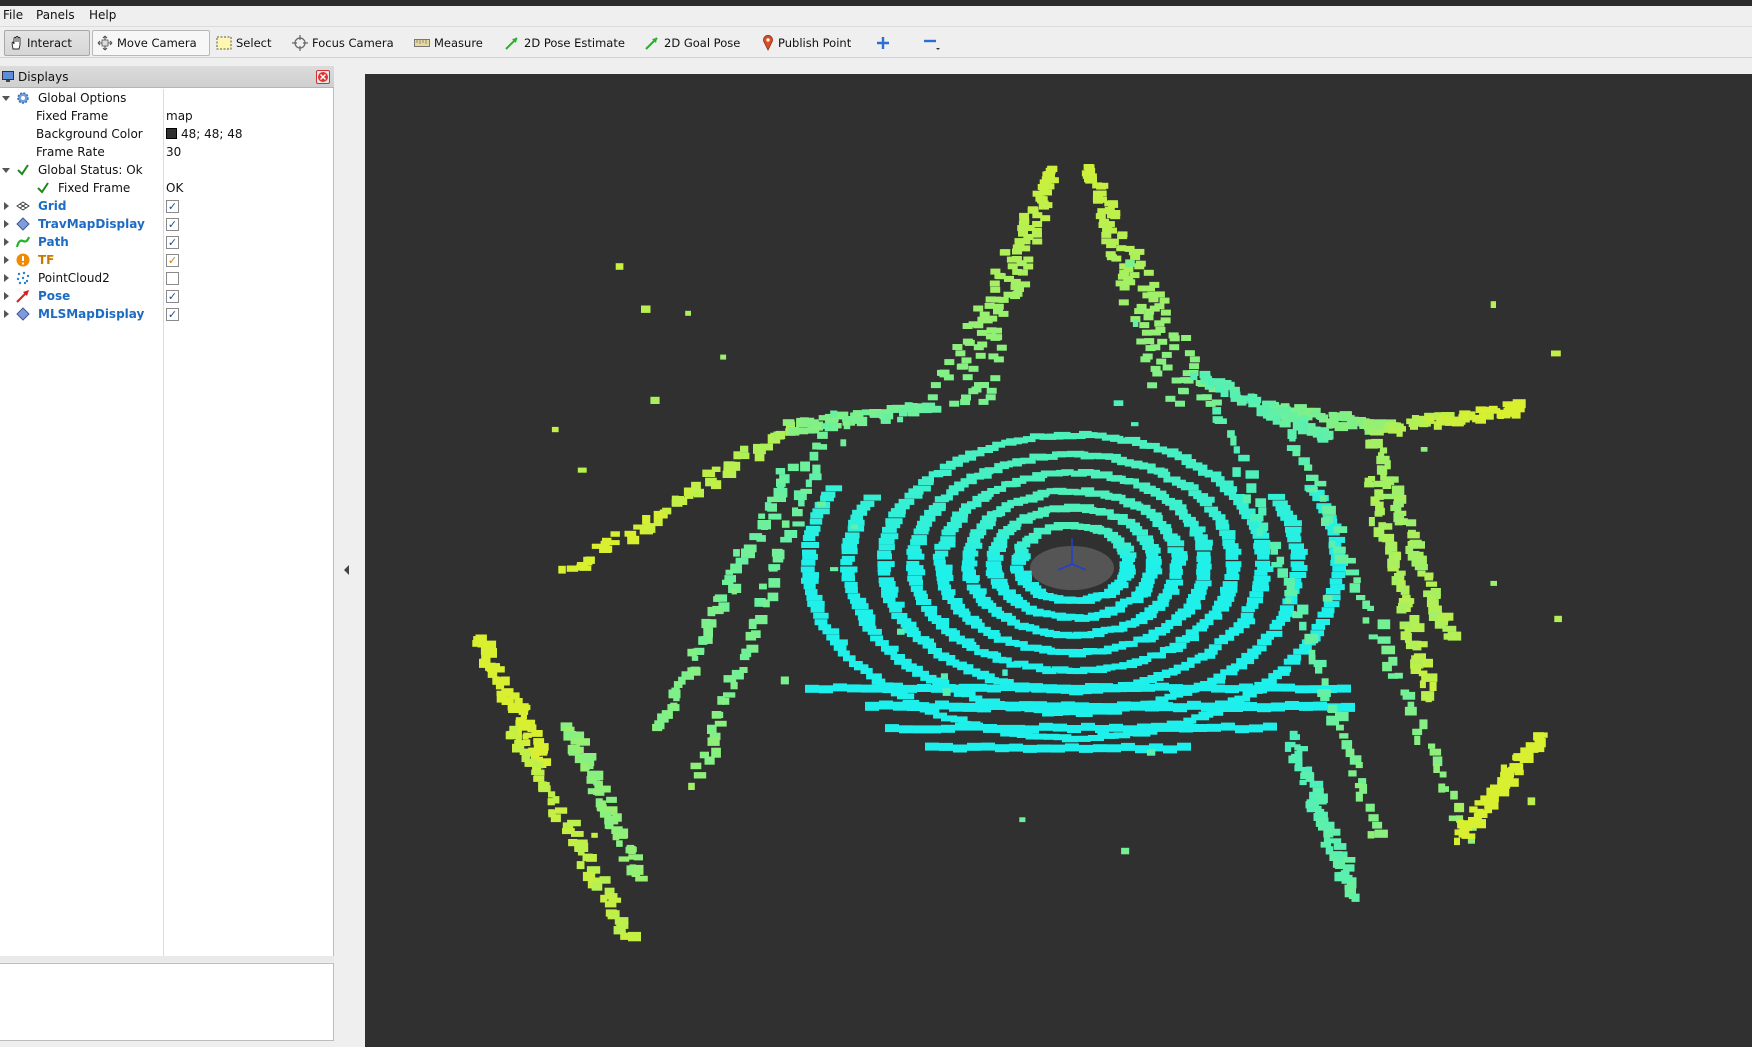 The width and height of the screenshot is (1752, 1047). I want to click on frame-rate-label: Frame Rate, so click(70, 152).